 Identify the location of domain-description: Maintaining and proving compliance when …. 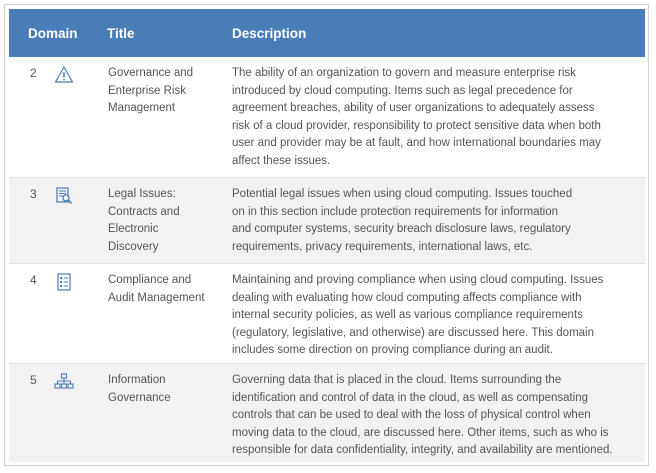
(434, 316).